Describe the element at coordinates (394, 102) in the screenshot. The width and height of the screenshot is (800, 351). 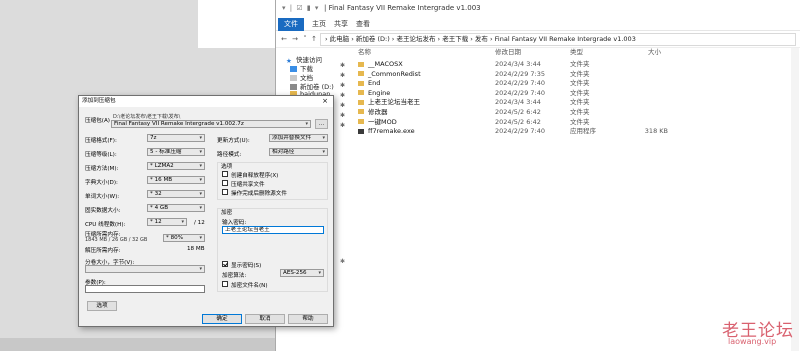
I see `file-name: 上老王论坛当老王` at that location.